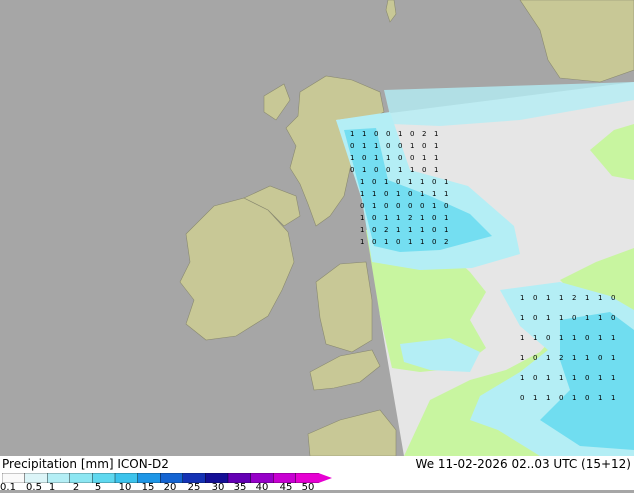 The height and width of the screenshot is (493, 634). I want to click on colorbar-tick-label: 30, so click(218, 487).